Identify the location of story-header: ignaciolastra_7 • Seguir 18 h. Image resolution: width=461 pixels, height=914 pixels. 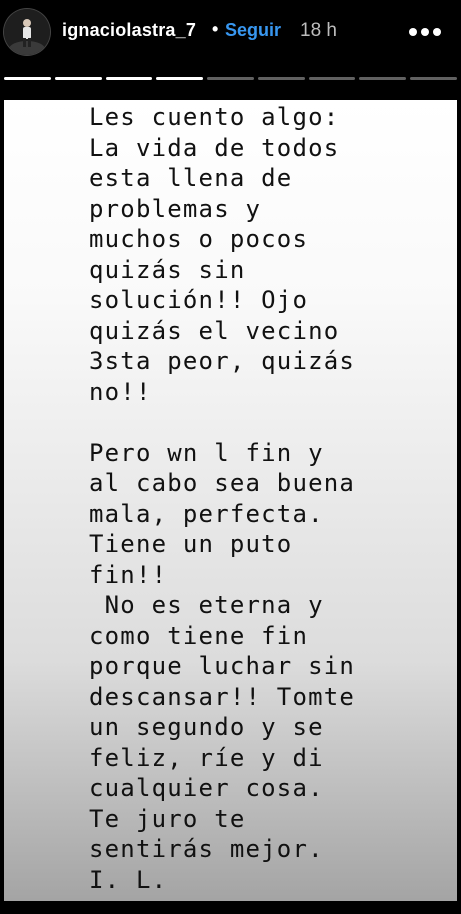
(230, 33).